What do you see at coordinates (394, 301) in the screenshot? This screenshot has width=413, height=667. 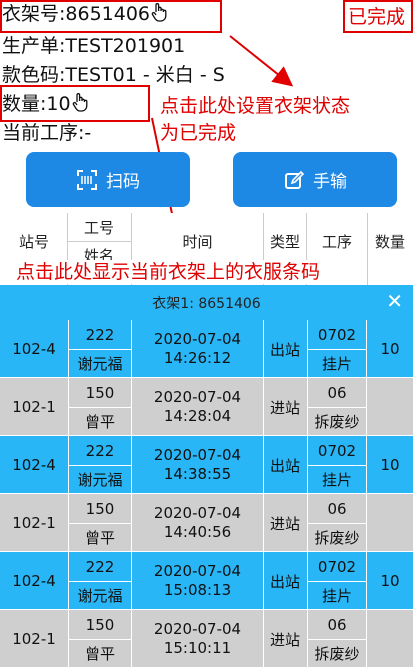 I see `close-icon: ✕` at bounding box center [394, 301].